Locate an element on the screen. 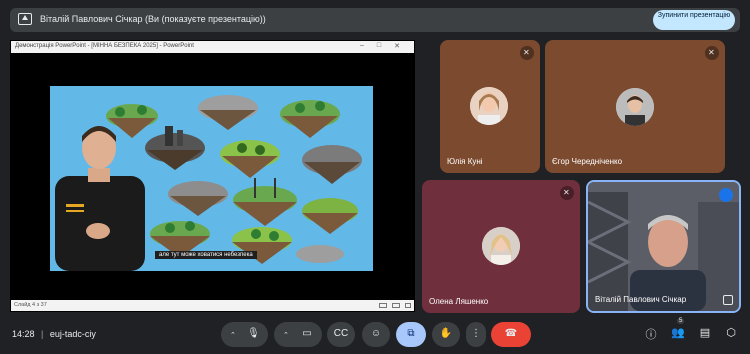  close-icon: ✕ is located at coordinates (397, 46).